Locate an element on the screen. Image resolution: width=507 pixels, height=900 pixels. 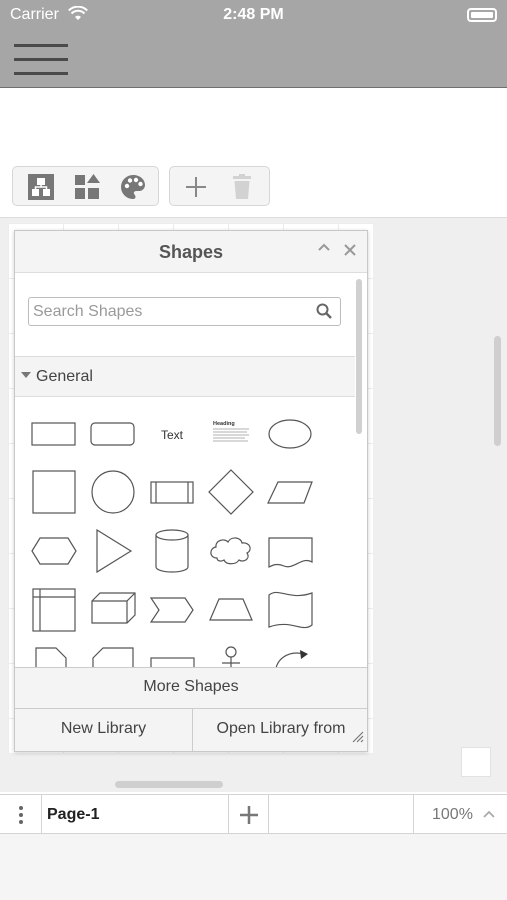
status-time: 2:48 PM is located at coordinates (253, 14).